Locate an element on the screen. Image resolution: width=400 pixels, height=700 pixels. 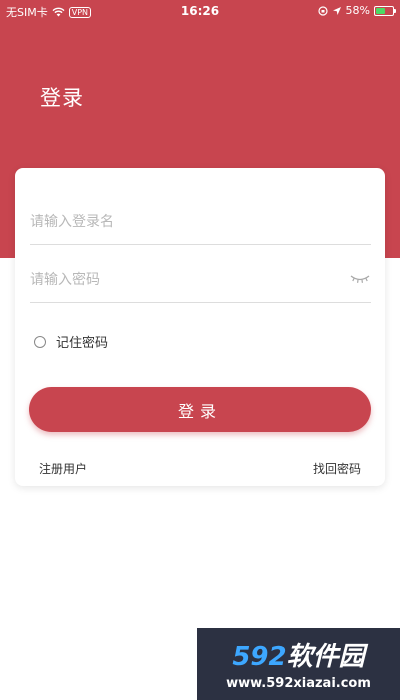
watermark: 592软件园 www.592xiazai.com is located at coordinates (298, 664).